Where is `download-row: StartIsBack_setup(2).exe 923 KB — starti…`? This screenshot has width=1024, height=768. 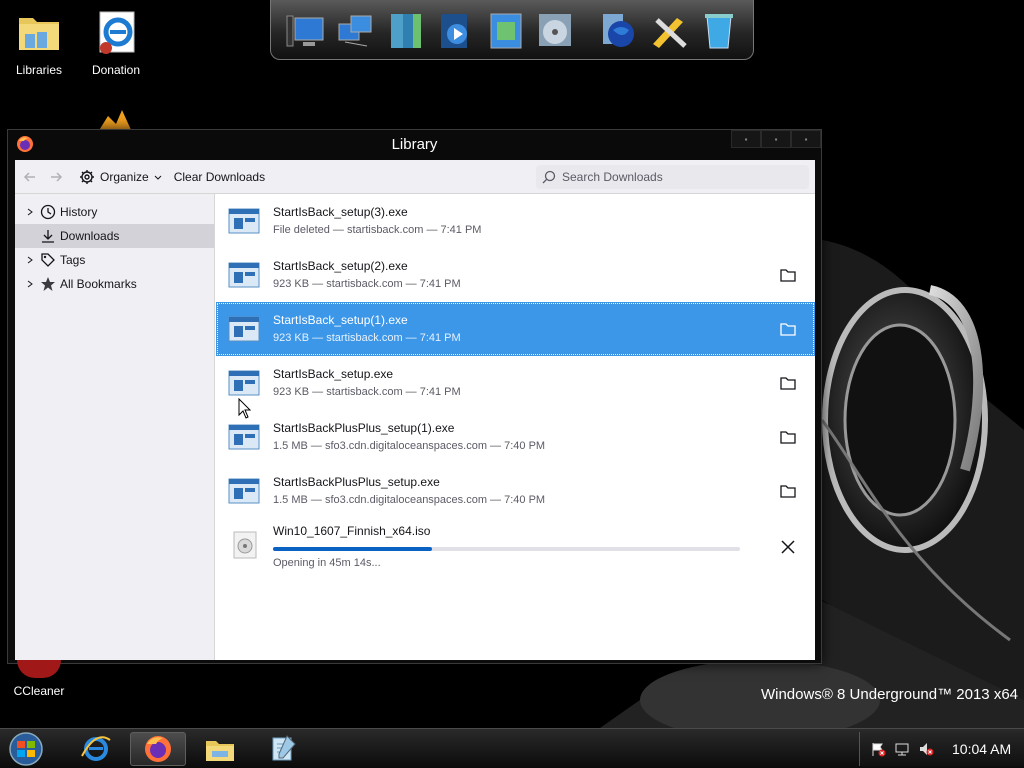
download-row: StartIsBack_setup(2).exe 923 KB — starti… is located at coordinates (515, 275).